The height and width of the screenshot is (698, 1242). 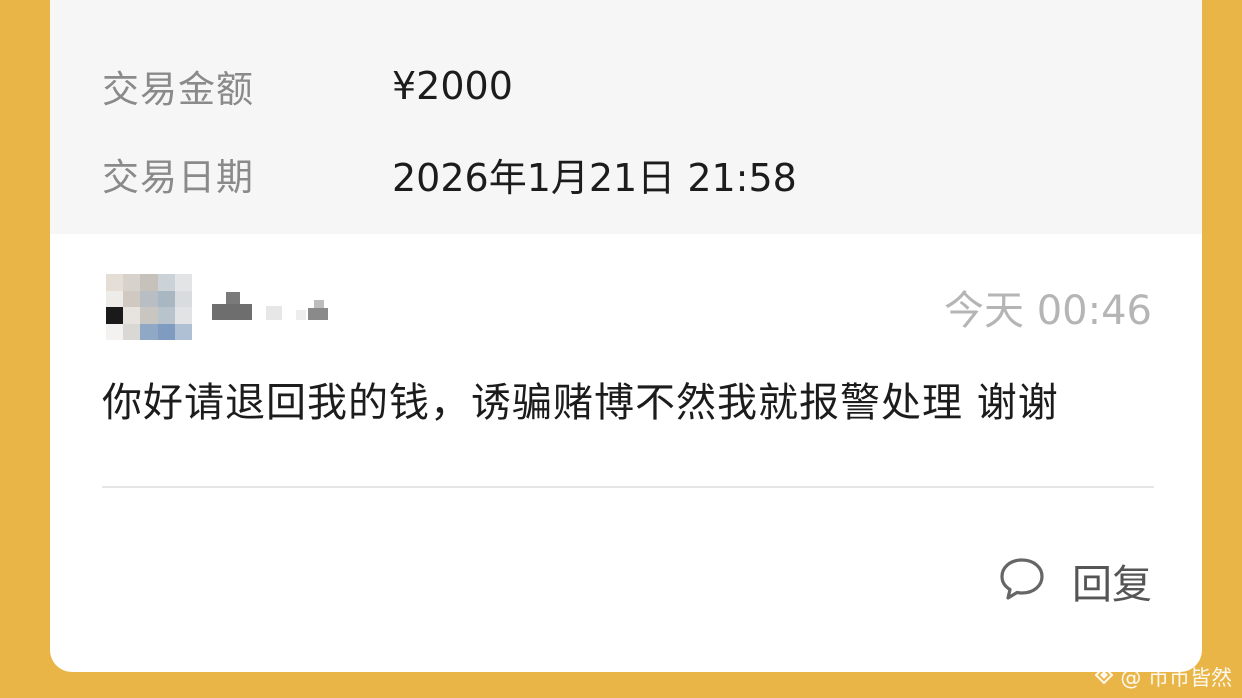 I want to click on comment-bubble-icon, so click(x=1022, y=581).